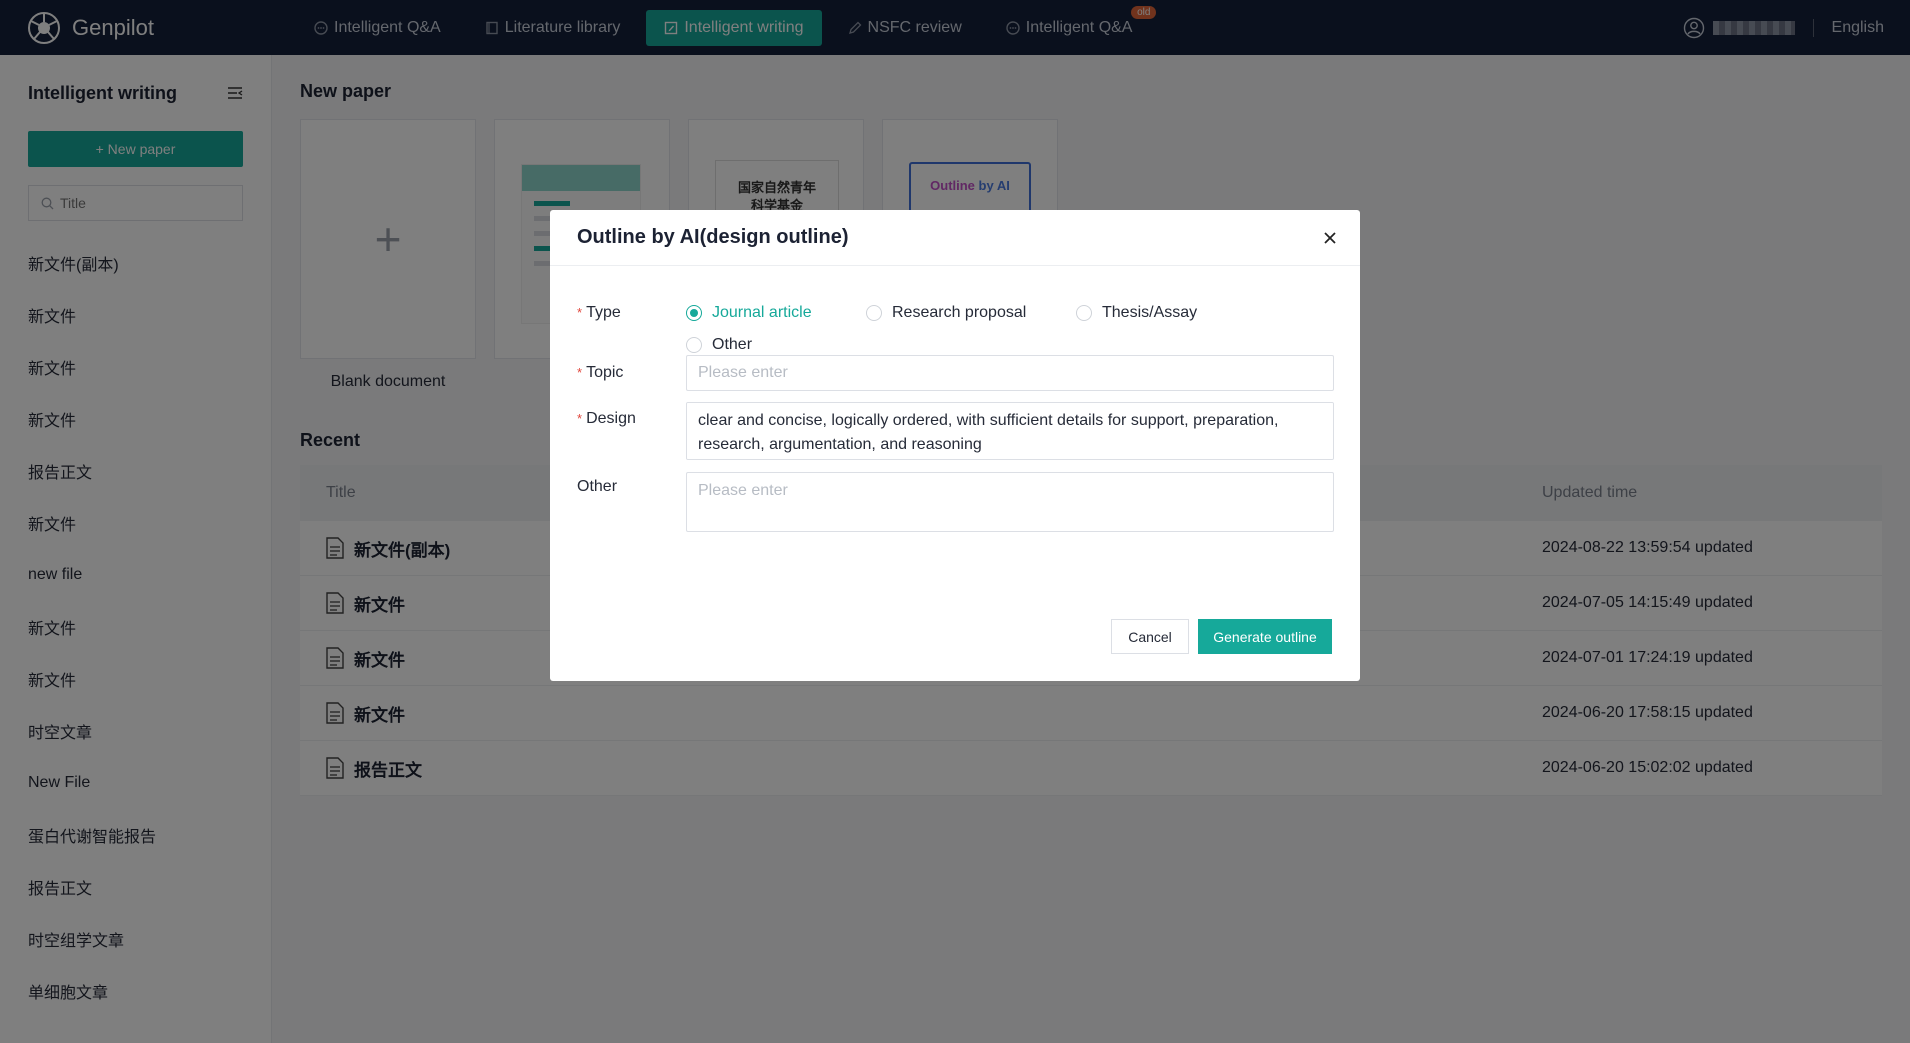  I want to click on topic-row: * Topic, so click(955, 373).